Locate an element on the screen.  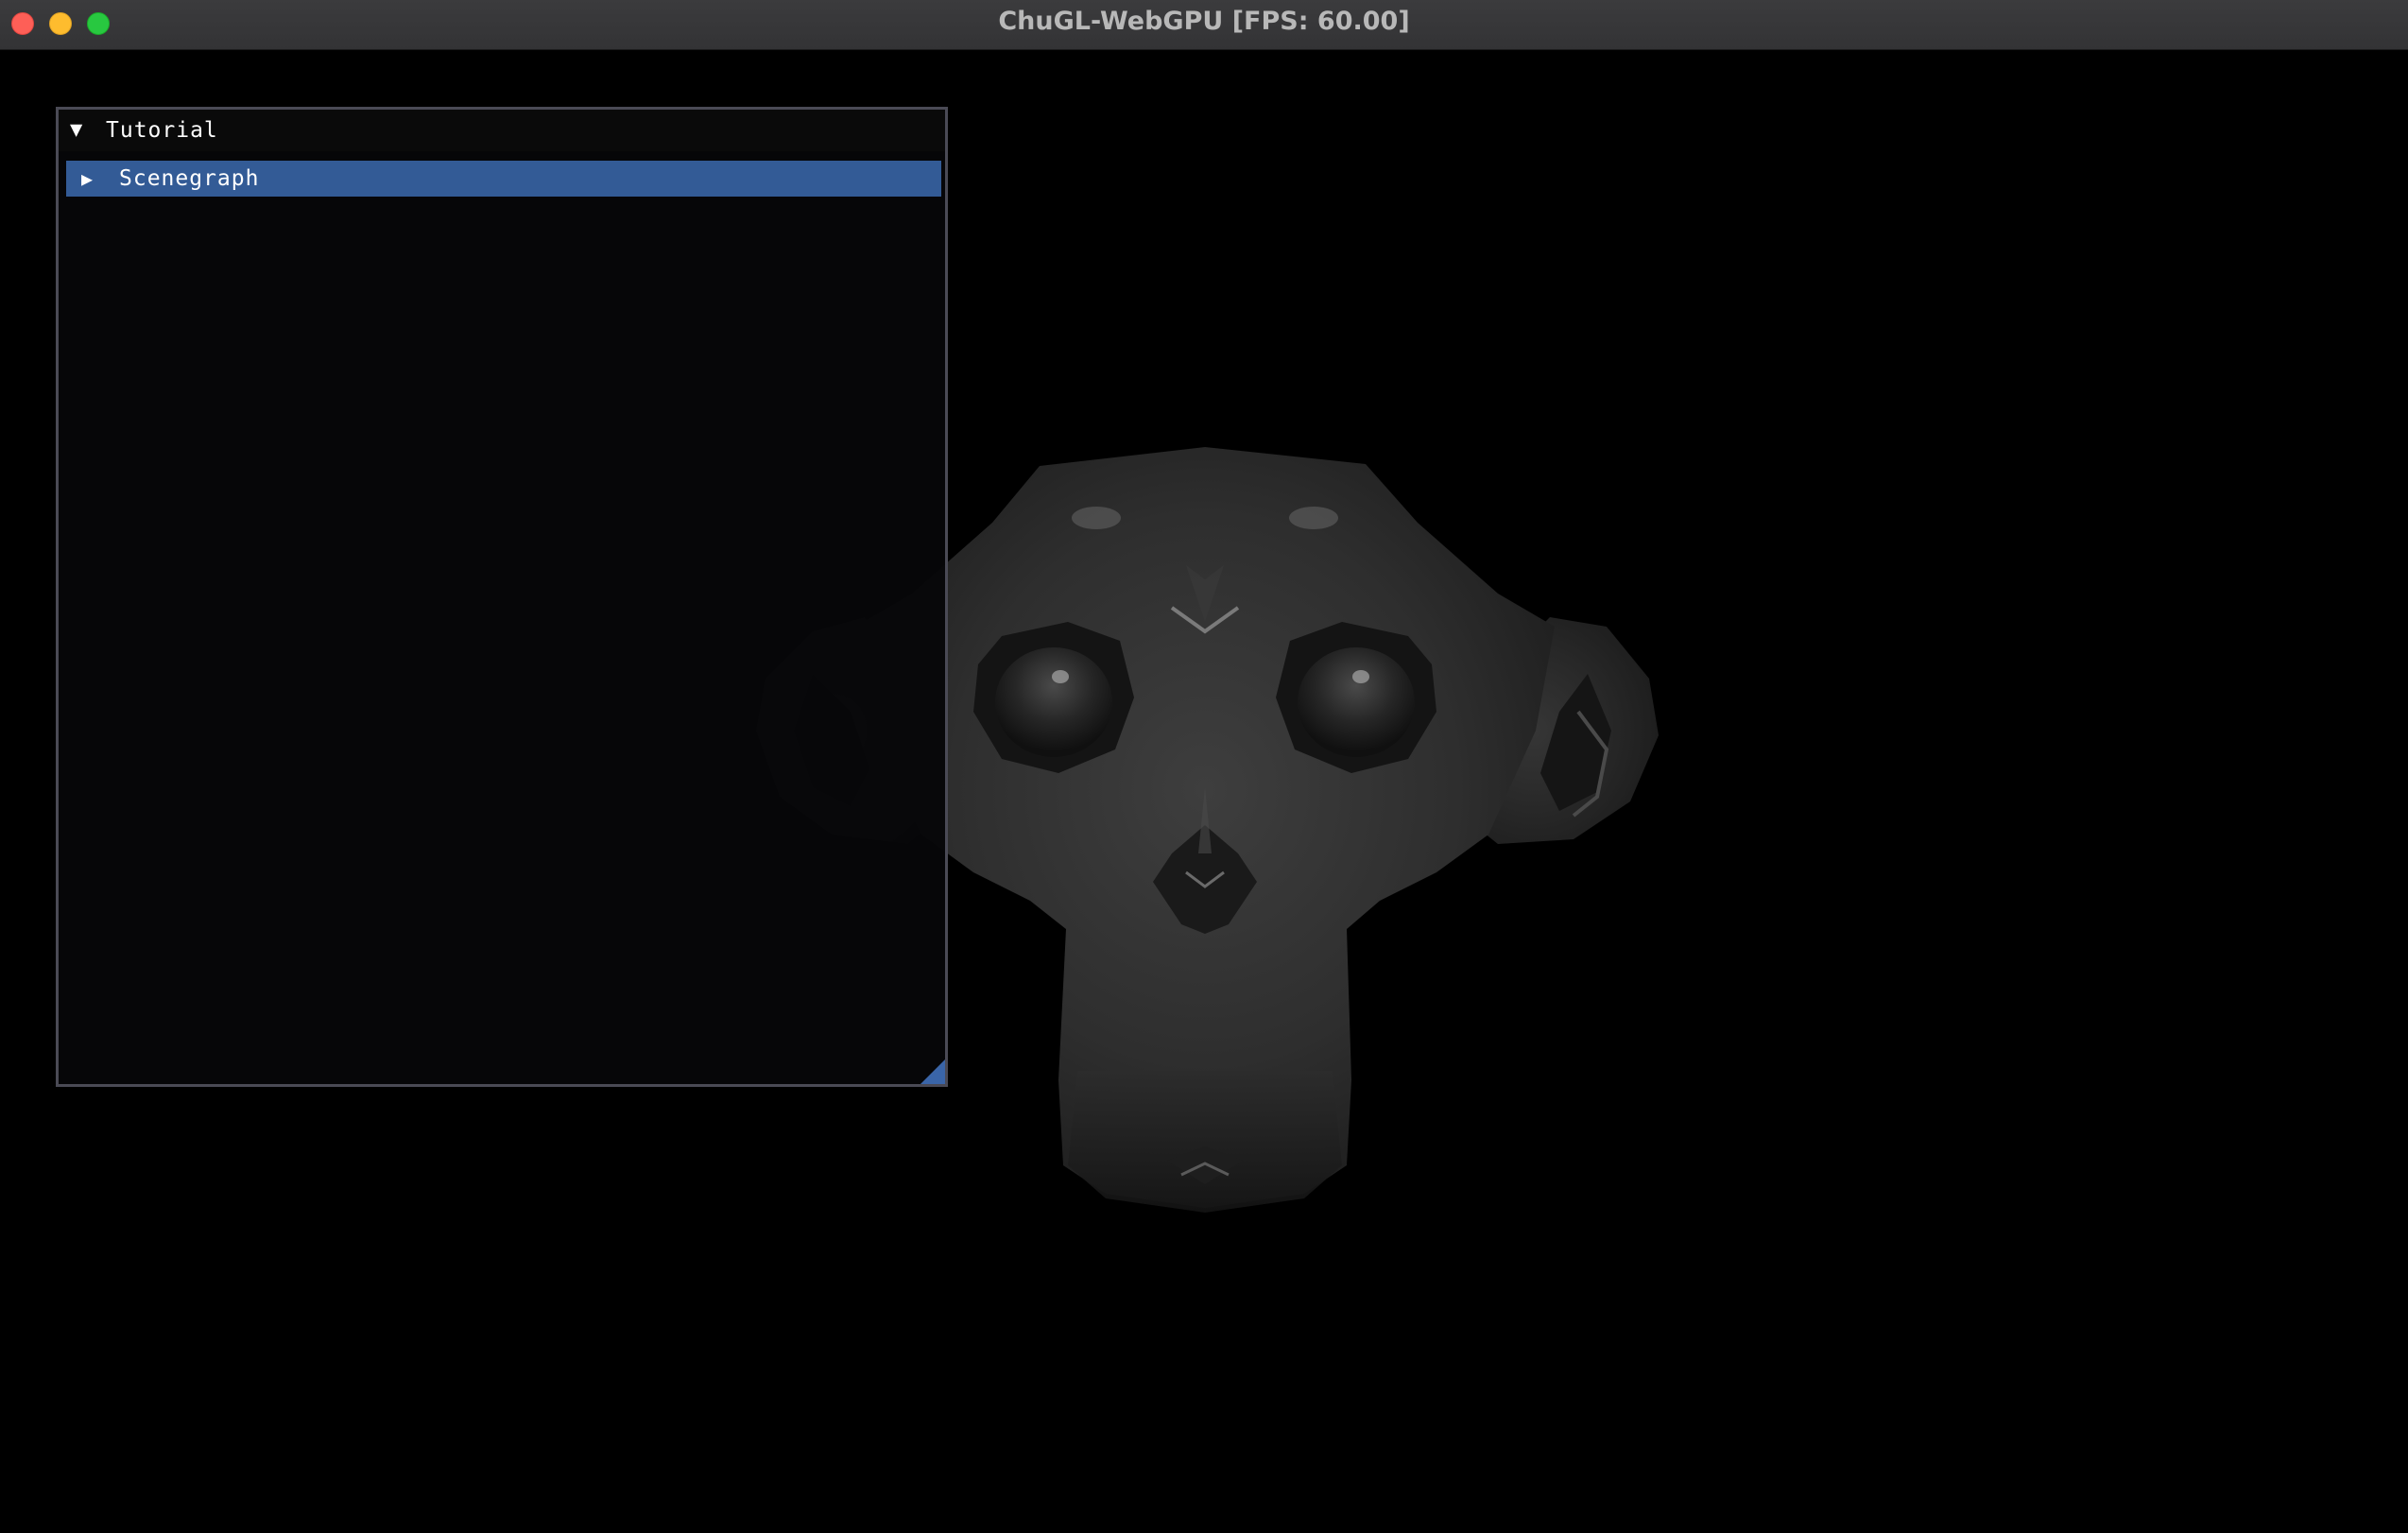
panel-title: Tutorial is located at coordinates (162, 130).